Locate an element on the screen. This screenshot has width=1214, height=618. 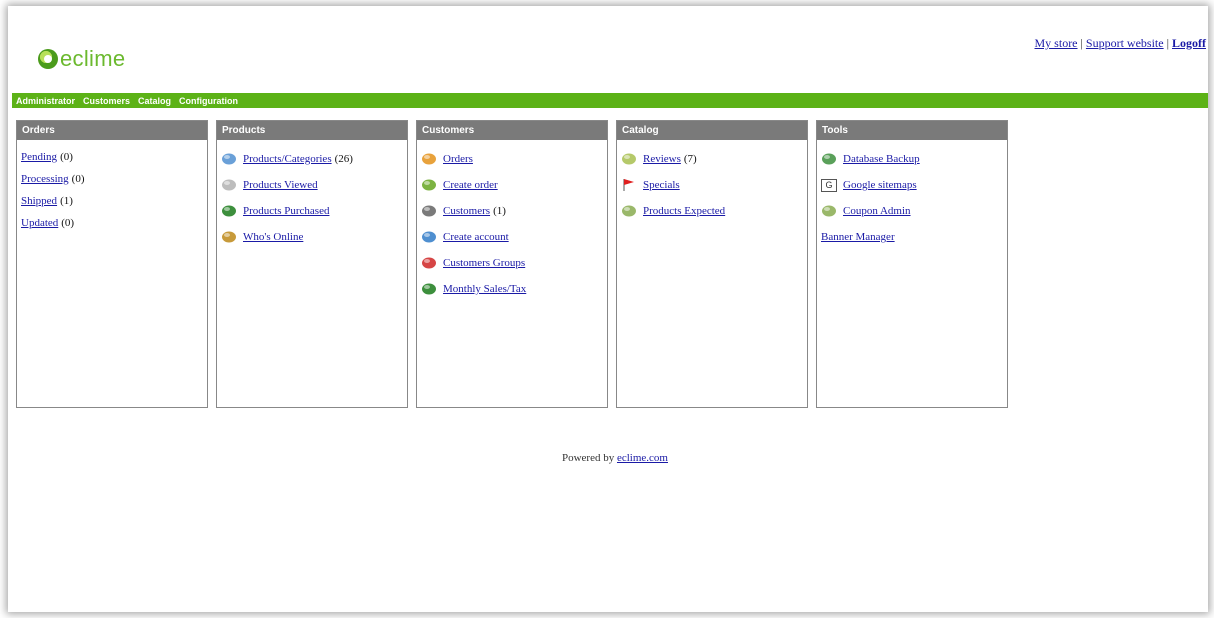
panel-link: Reviews is located at coordinates (662, 159).